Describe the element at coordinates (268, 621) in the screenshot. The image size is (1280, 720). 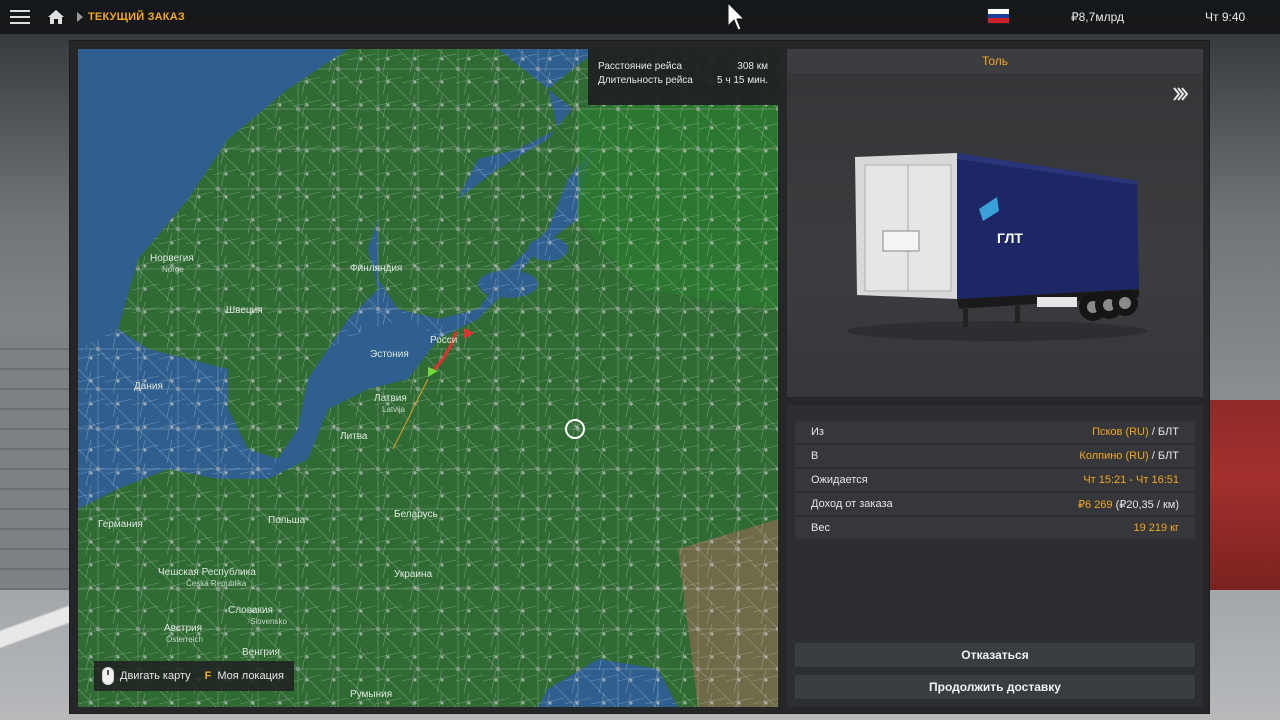
I see `map-label-slovakia-local: Slovensko` at that location.